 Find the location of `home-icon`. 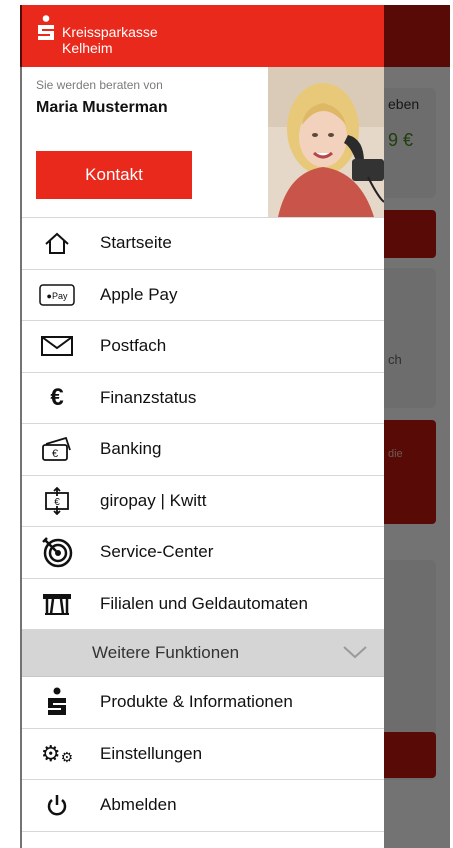

home-icon is located at coordinates (57, 243).